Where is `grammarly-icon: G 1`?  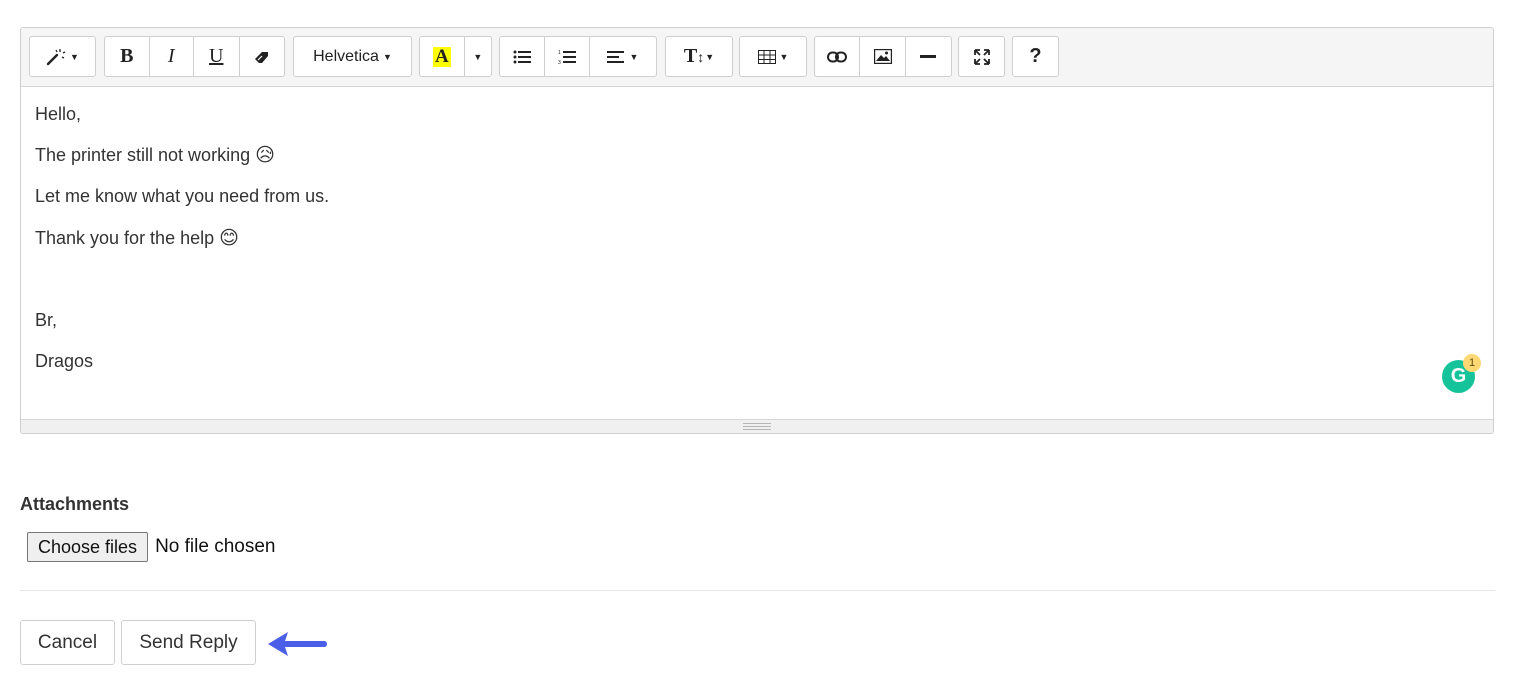
grammarly-icon: G 1 is located at coordinates (1461, 373).